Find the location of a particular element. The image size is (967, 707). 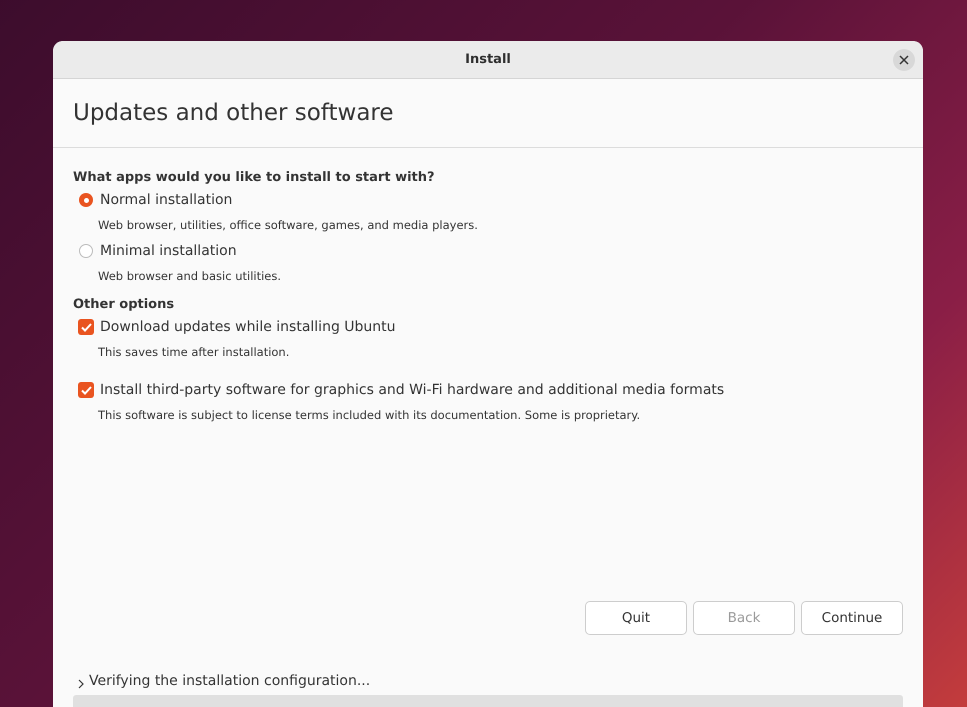

option-label: Download updates while installing Ubuntu is located at coordinates (248, 327).